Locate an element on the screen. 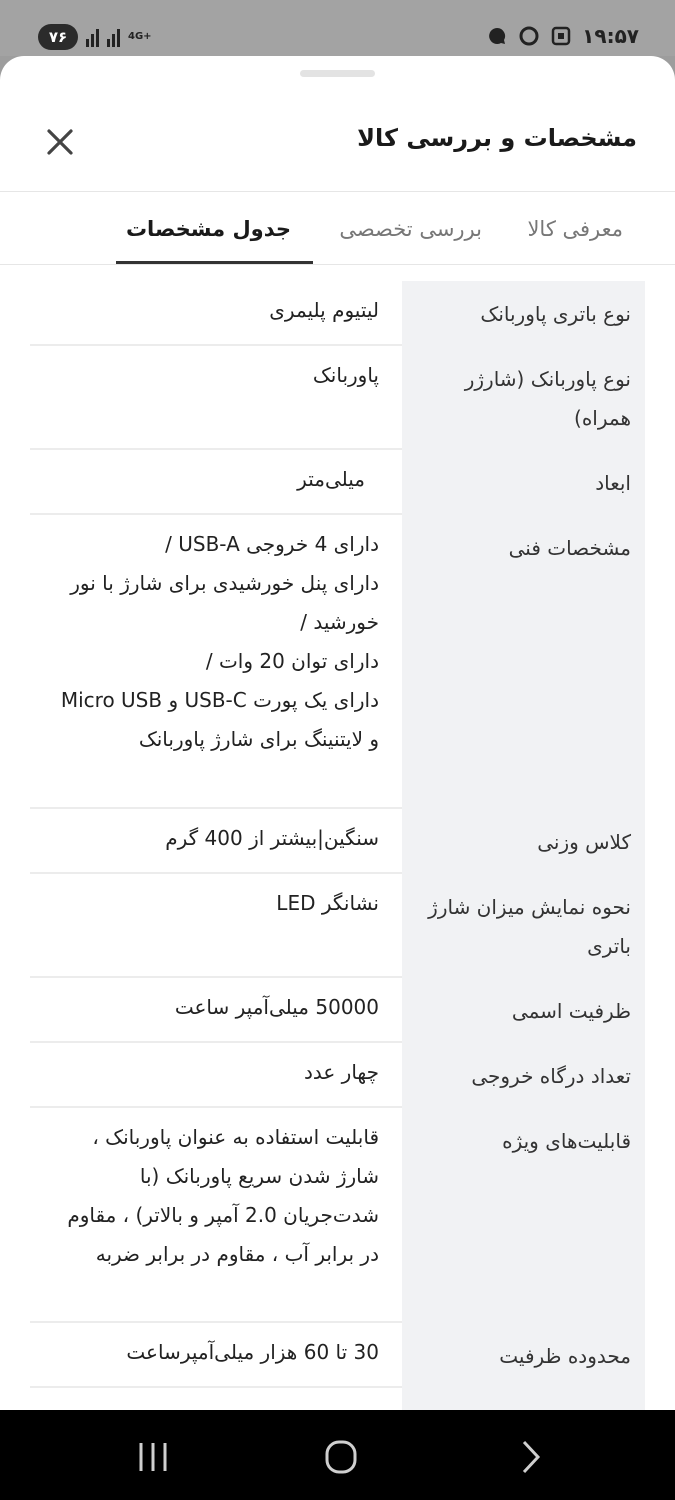 The width and height of the screenshot is (675, 1500). spec-key: کلاس وزنی is located at coordinates (523, 841).